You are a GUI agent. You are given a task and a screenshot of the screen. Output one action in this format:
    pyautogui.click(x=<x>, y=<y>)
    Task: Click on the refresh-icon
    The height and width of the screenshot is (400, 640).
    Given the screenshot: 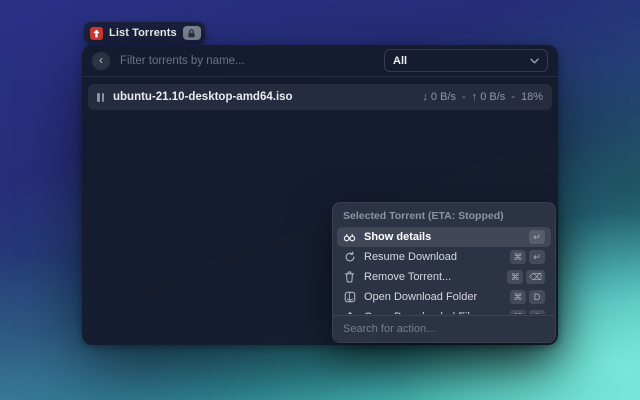 What is the action you would take?
    pyautogui.click(x=349, y=257)
    